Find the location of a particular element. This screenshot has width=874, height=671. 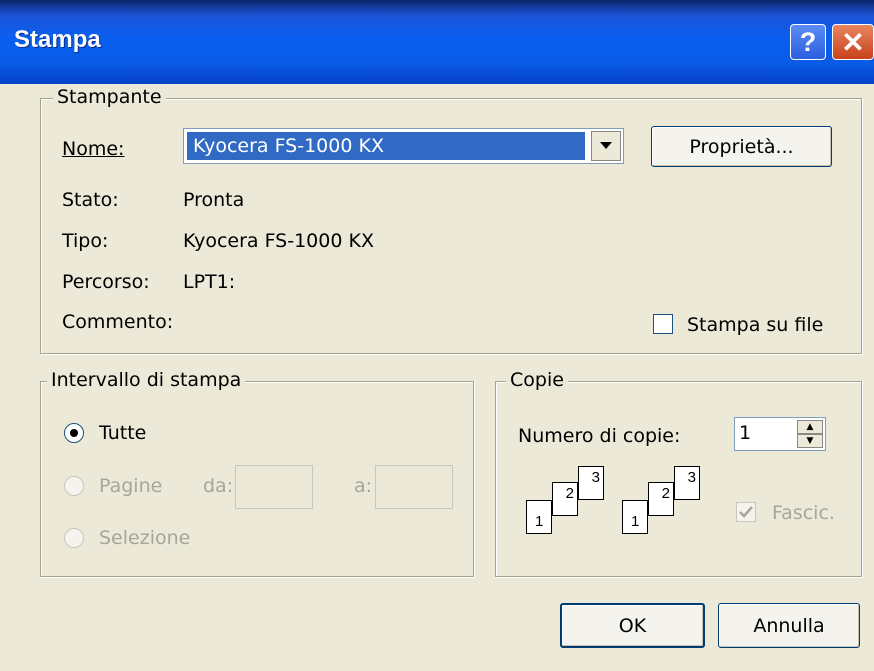

ok-button-label: OK is located at coordinates (632, 625).